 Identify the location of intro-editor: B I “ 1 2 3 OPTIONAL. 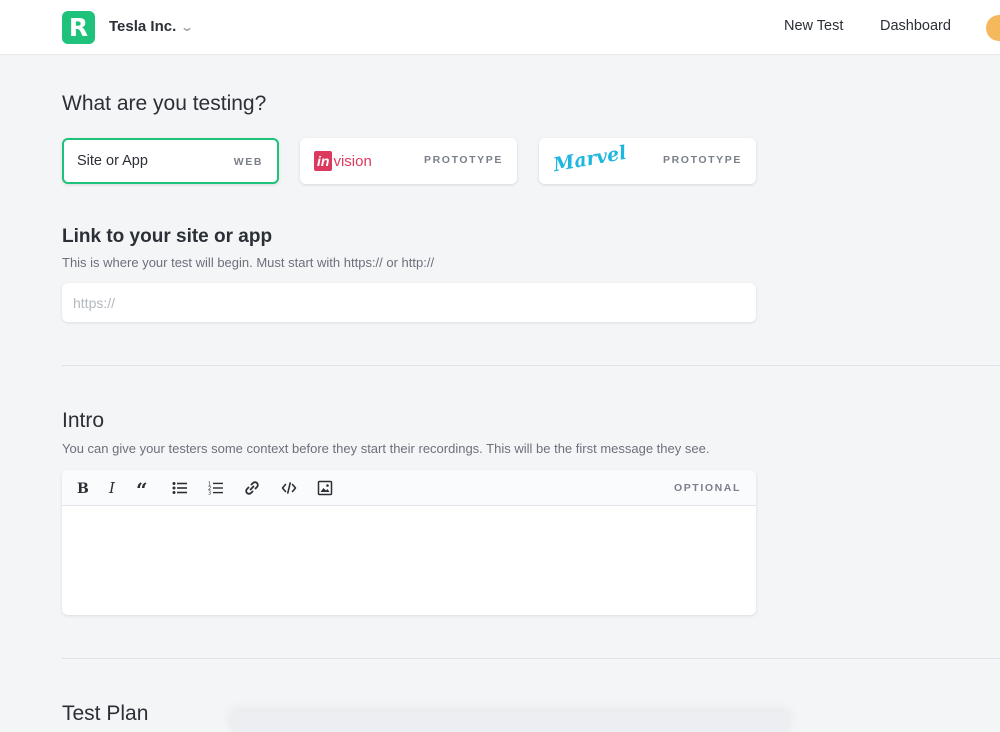
(409, 542).